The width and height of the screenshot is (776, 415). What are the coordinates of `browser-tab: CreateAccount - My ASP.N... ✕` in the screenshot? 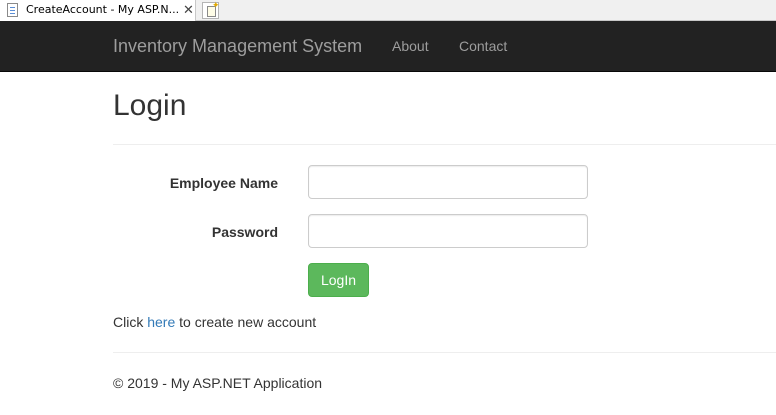 It's located at (98, 10).